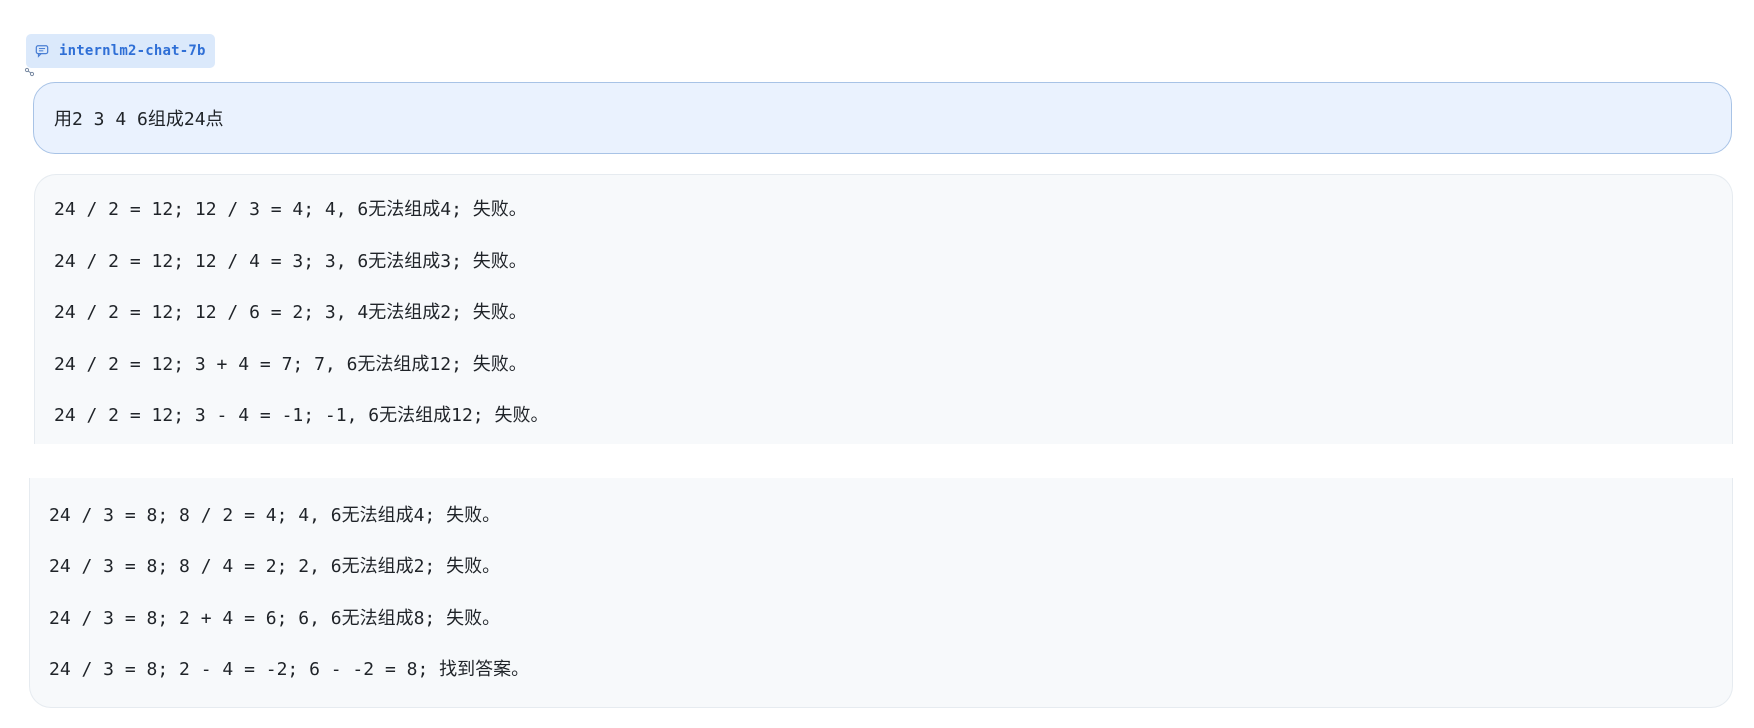  I want to click on user-message-bubble: 用2 3 4 6组成24点, so click(882, 118).